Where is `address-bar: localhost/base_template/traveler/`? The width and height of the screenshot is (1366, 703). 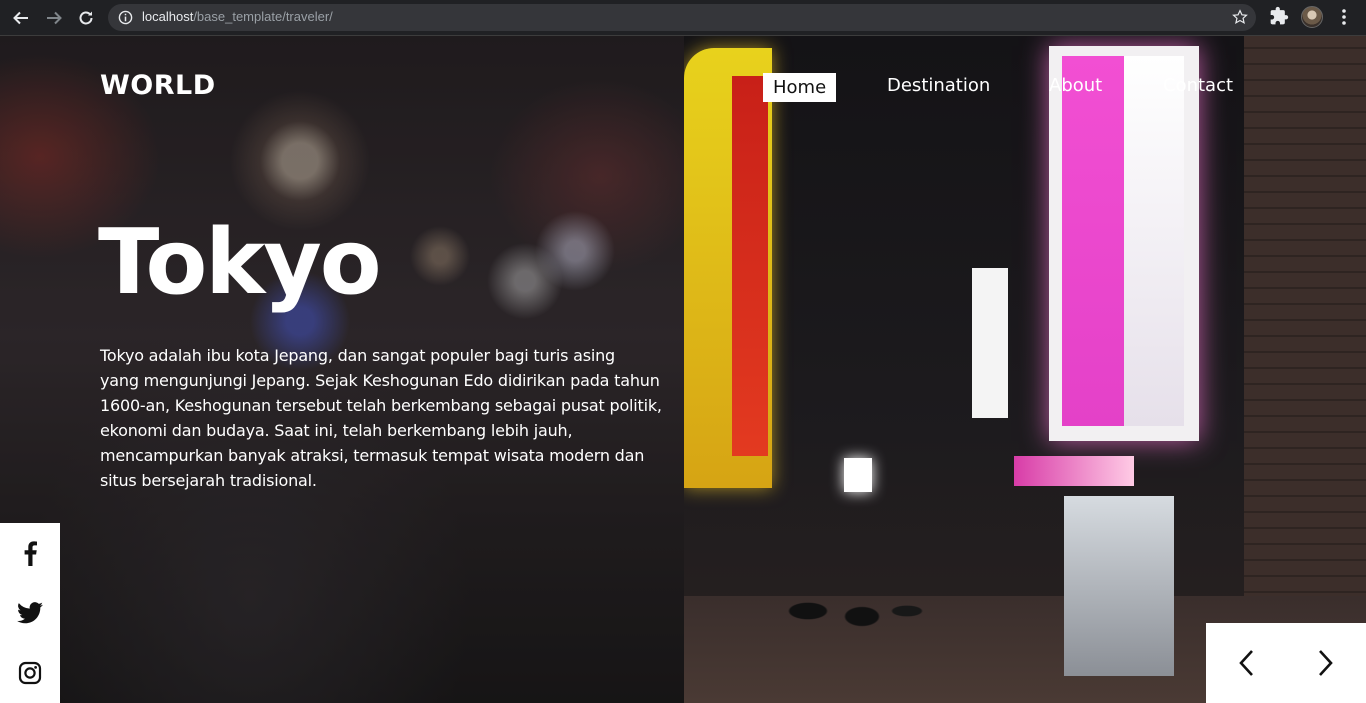 address-bar: localhost/base_template/traveler/ is located at coordinates (682, 17).